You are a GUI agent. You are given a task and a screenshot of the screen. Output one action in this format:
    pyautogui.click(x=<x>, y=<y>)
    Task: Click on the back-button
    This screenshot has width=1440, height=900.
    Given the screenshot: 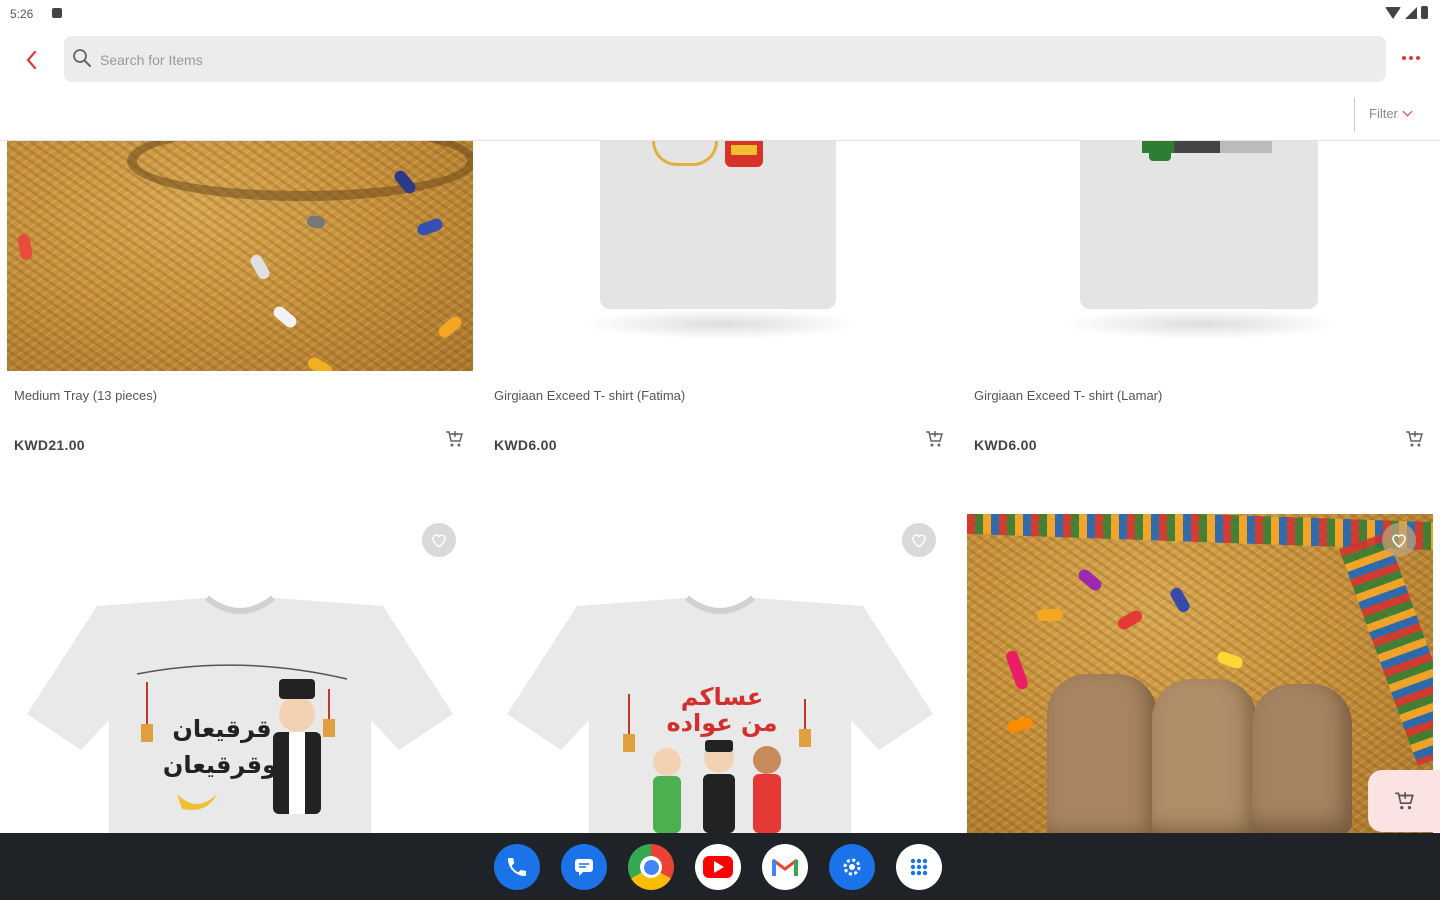 What is the action you would take?
    pyautogui.click(x=32, y=60)
    